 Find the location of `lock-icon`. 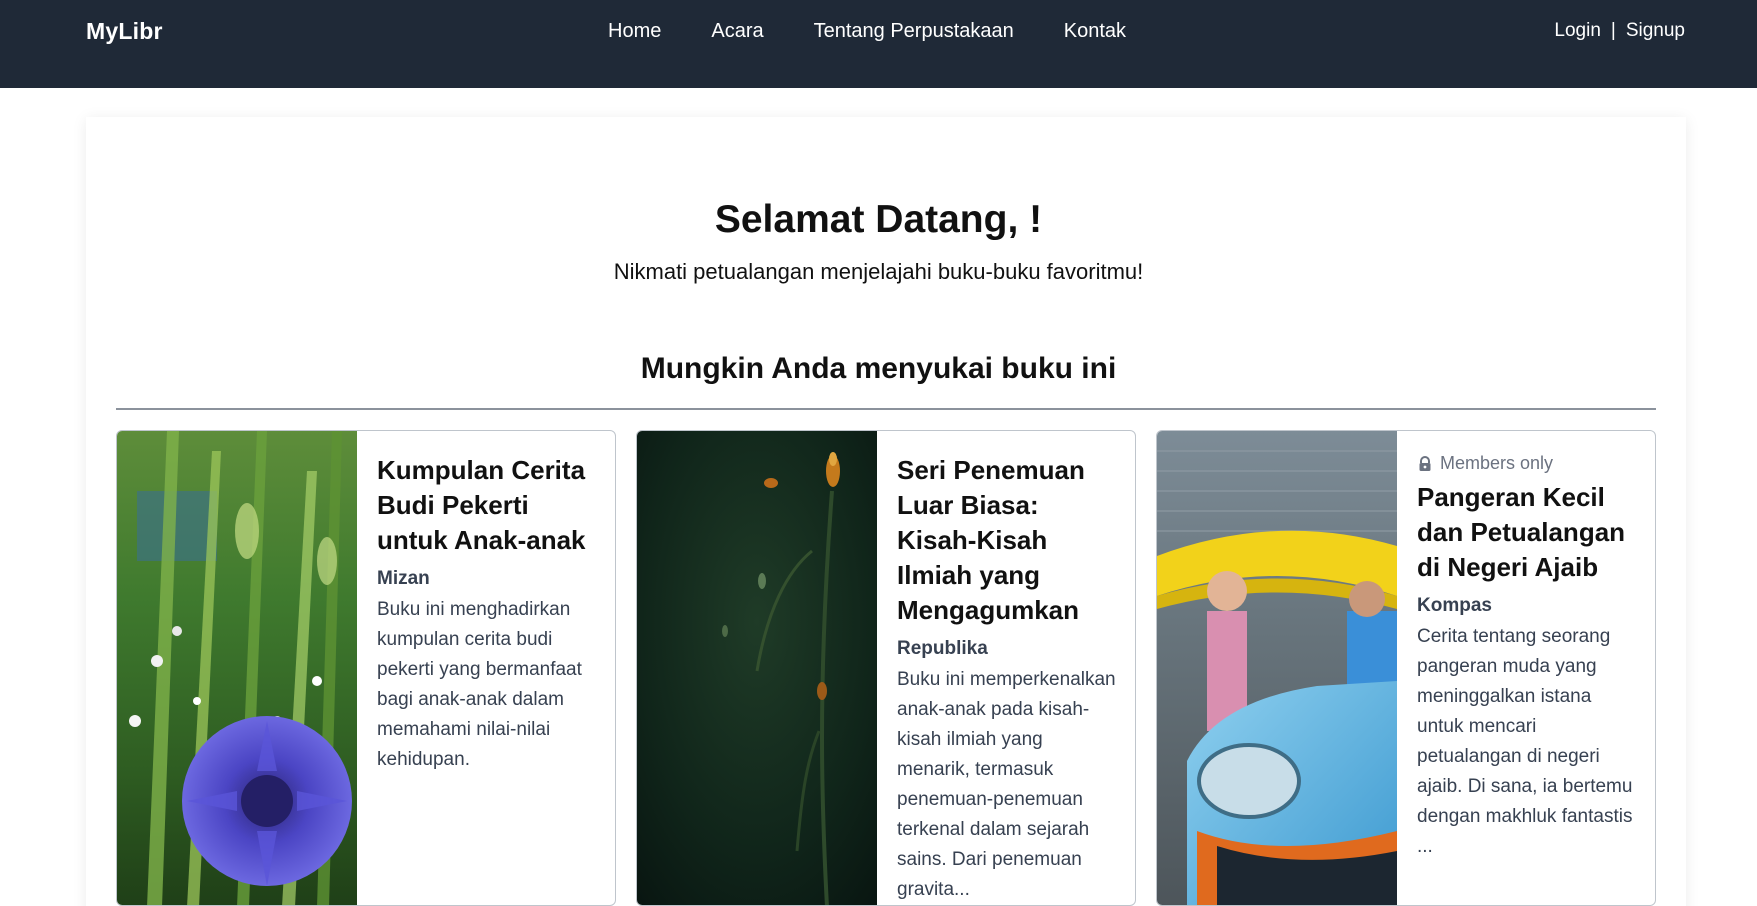

lock-icon is located at coordinates (1425, 463).